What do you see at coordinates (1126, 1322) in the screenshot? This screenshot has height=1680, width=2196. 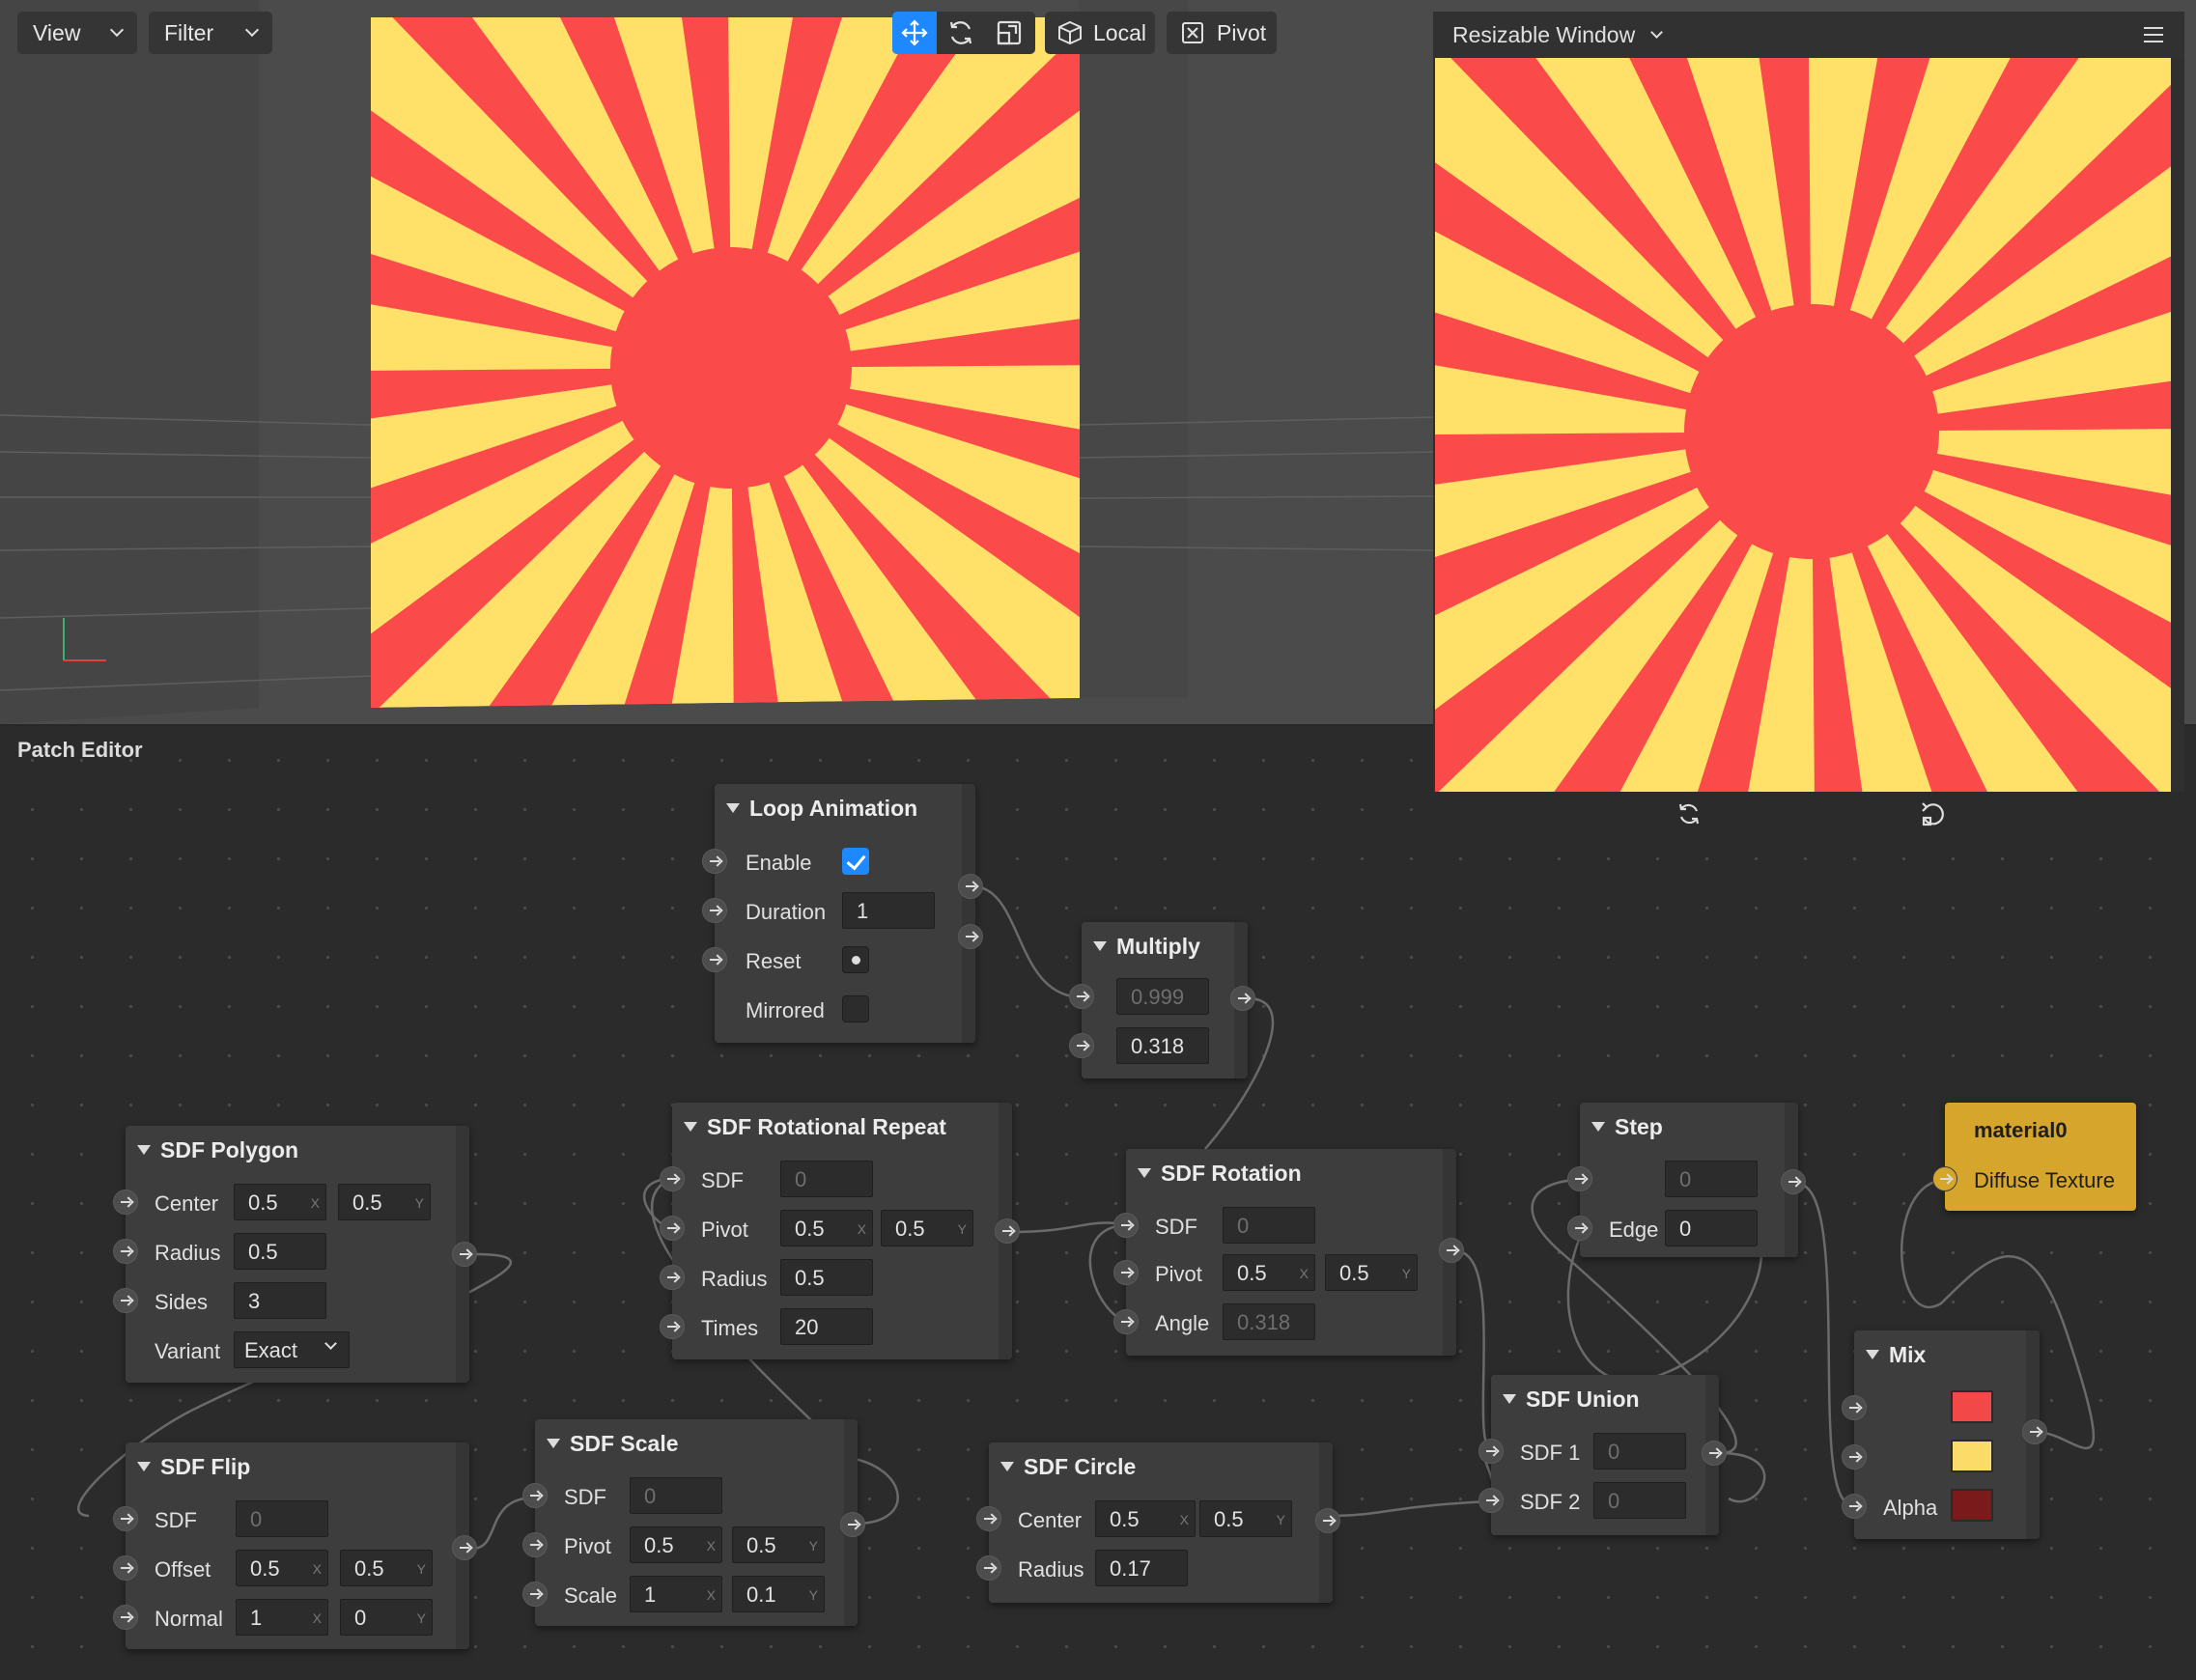 I see `angle-input-port` at bounding box center [1126, 1322].